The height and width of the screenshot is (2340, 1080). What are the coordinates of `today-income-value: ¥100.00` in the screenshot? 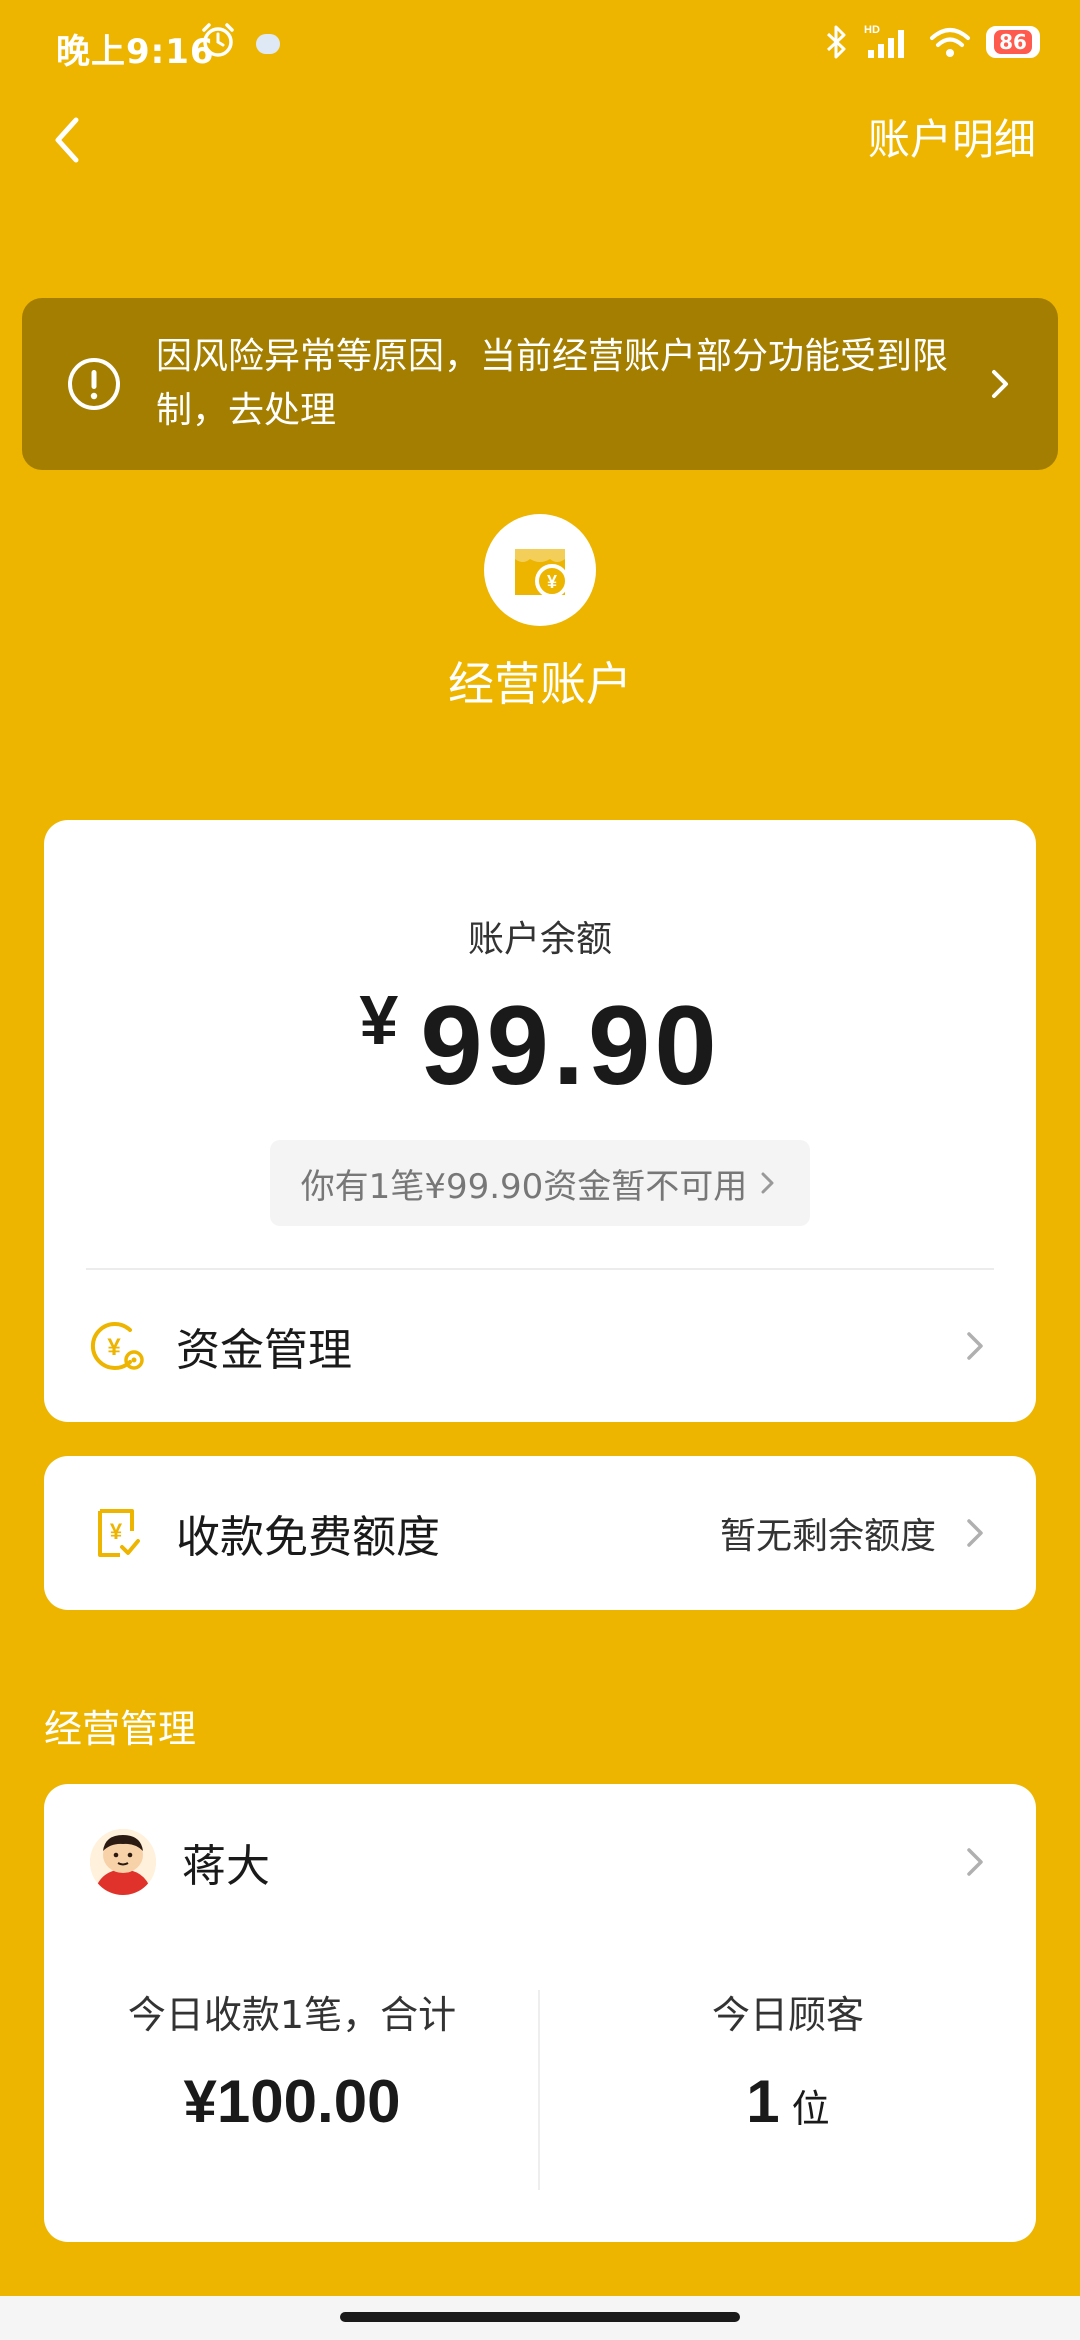 It's located at (292, 2101).